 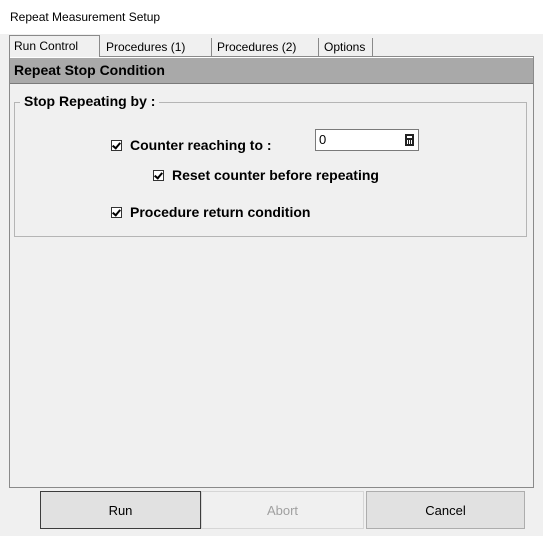 I want to click on counter-checkbox, so click(x=116, y=145).